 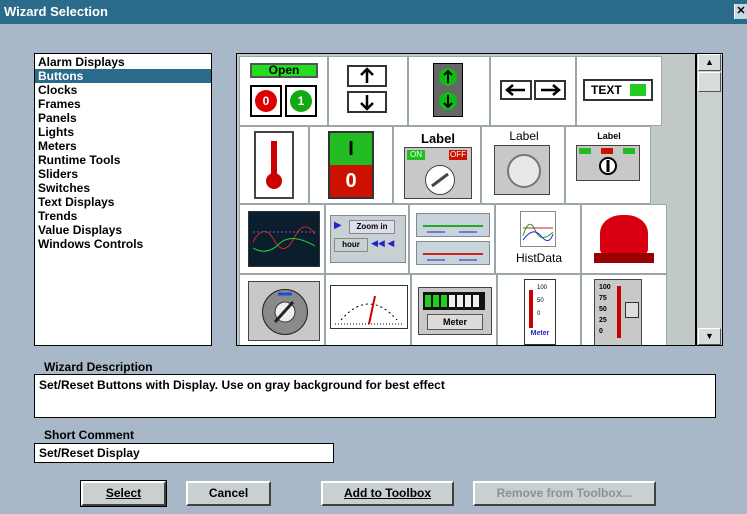 I want to click on histdata-chart-icon, so click(x=538, y=229).